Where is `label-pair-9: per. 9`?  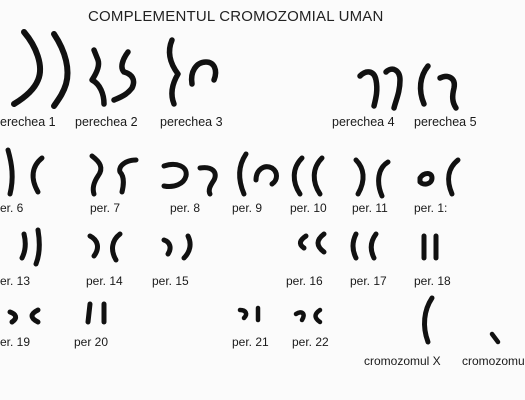
label-pair-9: per. 9 is located at coordinates (247, 208).